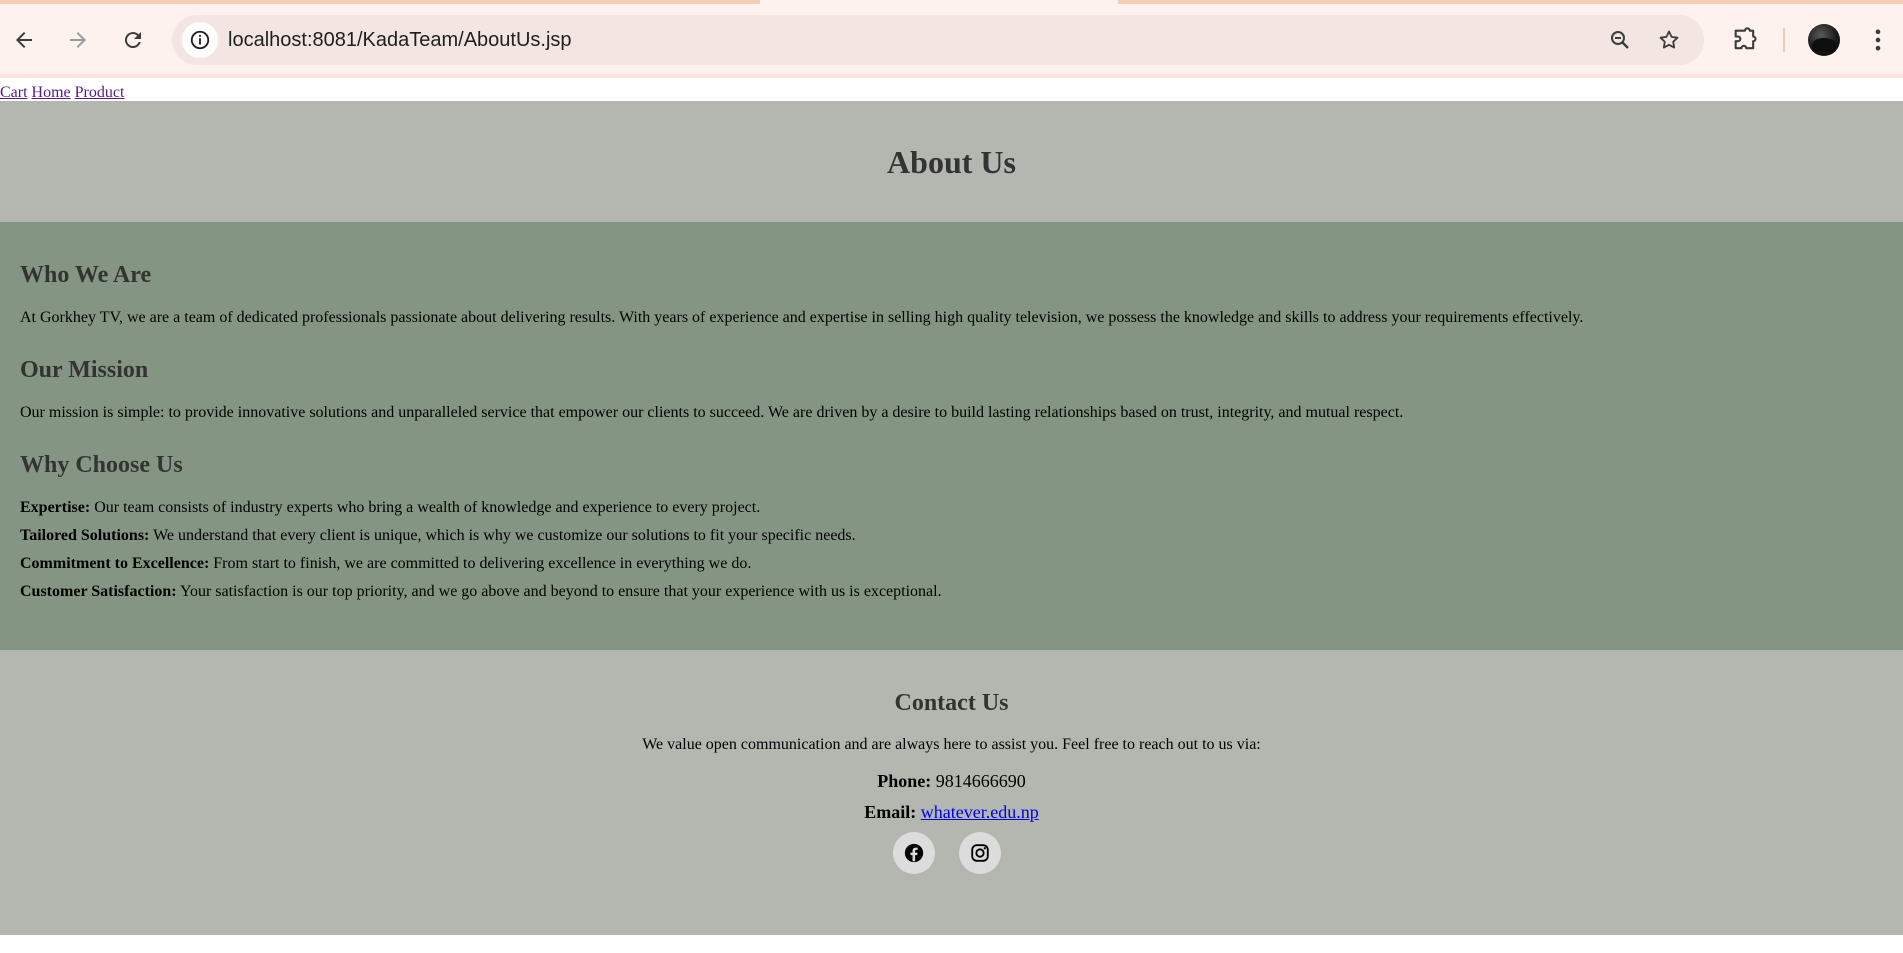 Image resolution: width=1903 pixels, height=953 pixels. What do you see at coordinates (115, 563) in the screenshot?
I see `reason-label: Commitment to Excellence:` at bounding box center [115, 563].